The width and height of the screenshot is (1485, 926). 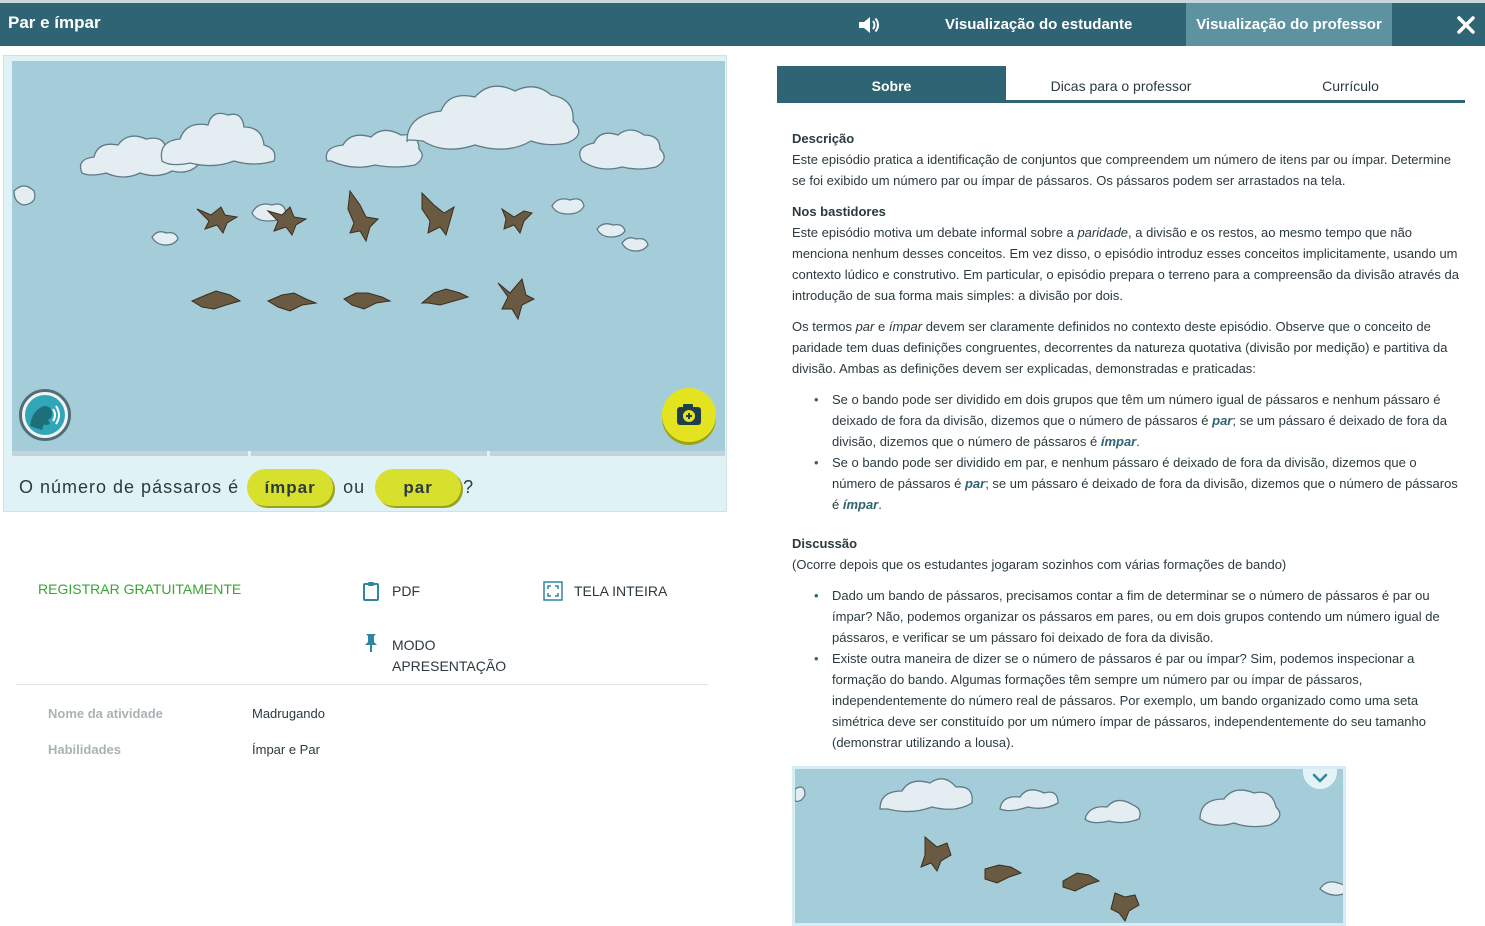 I want to click on behind-scenes-heading: Nos bastidores, so click(x=839, y=211).